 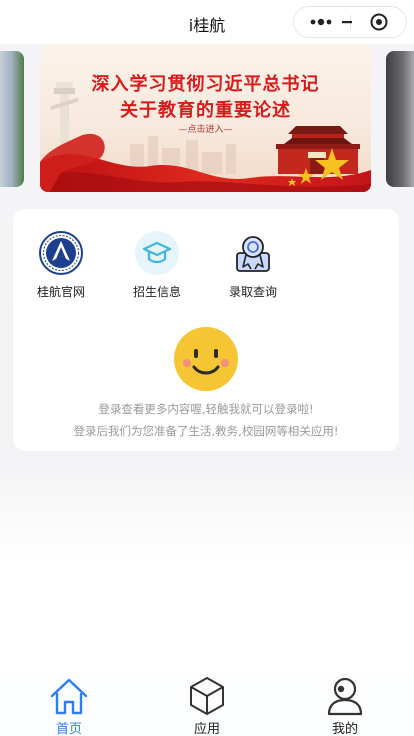 What do you see at coordinates (205, 110) in the screenshot?
I see `banner-headline-2: 关于教育的重要论述` at bounding box center [205, 110].